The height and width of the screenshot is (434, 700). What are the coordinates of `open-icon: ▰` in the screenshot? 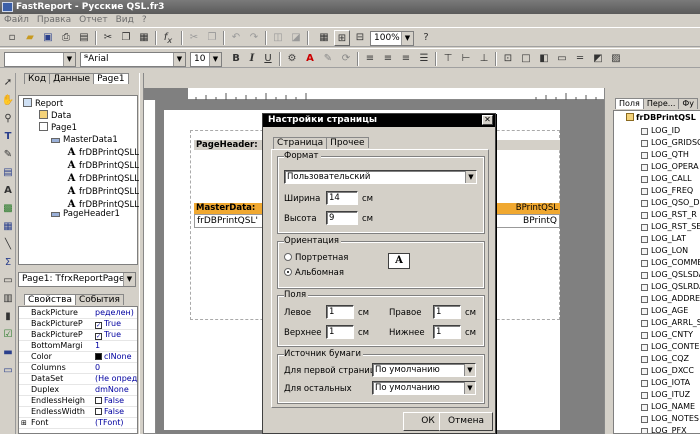 It's located at (30, 38).